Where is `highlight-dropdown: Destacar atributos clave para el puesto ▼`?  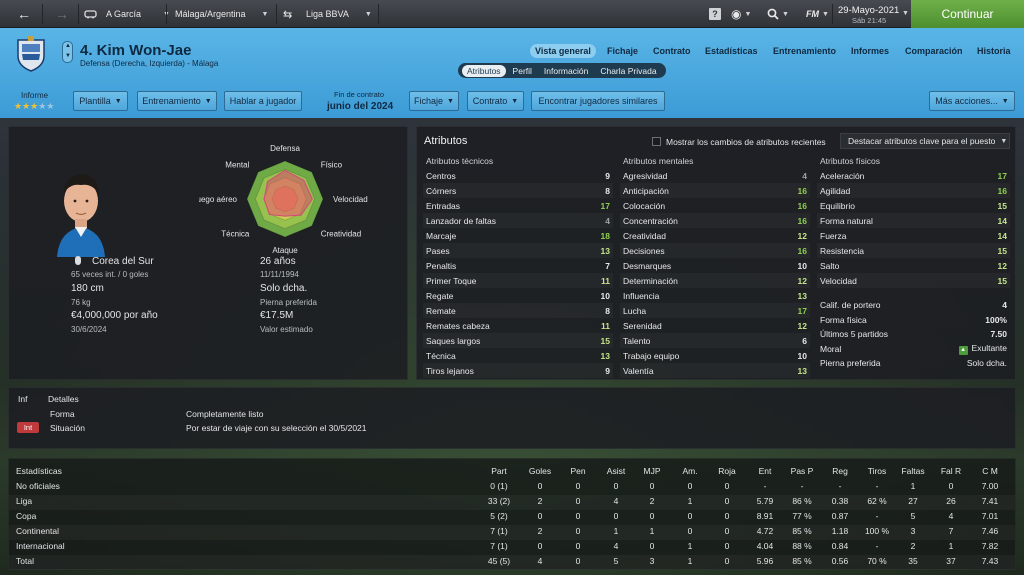
highlight-dropdown: Destacar atributos clave para el puesto ▼ is located at coordinates (925, 141).